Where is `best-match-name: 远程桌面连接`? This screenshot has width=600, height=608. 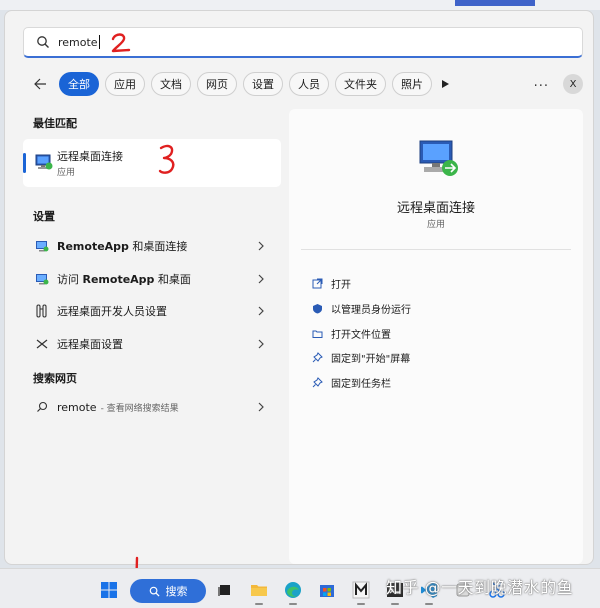
best-match-name: 远程桌面连接 is located at coordinates (90, 156).